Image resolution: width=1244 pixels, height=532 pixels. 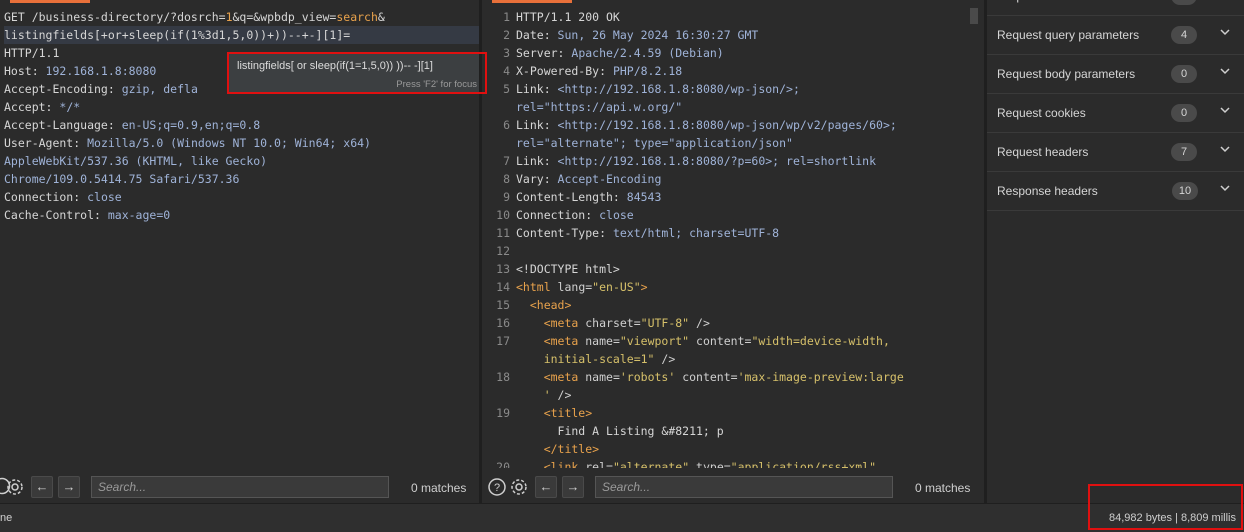 I want to click on response-line: 4 X-Powered-By: PHP/8.2.18, so click(x=733, y=71).